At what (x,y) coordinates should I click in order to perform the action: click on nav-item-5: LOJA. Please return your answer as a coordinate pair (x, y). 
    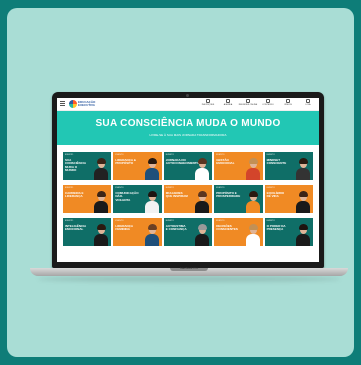
    Looking at the image, I should click on (308, 102).